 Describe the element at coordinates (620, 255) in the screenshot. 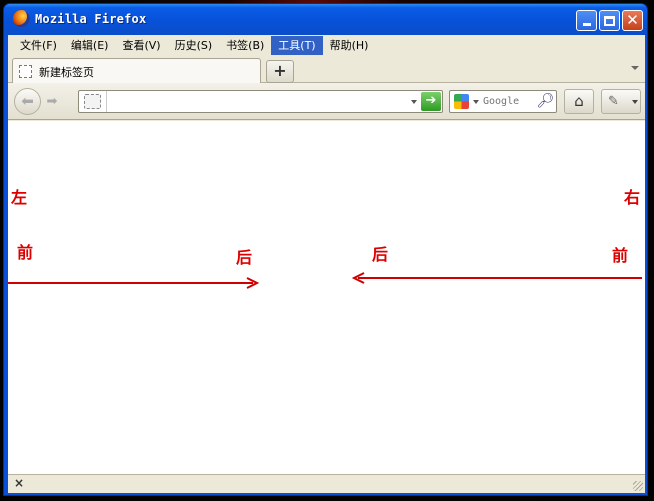

I see `label-front-right: 前` at that location.